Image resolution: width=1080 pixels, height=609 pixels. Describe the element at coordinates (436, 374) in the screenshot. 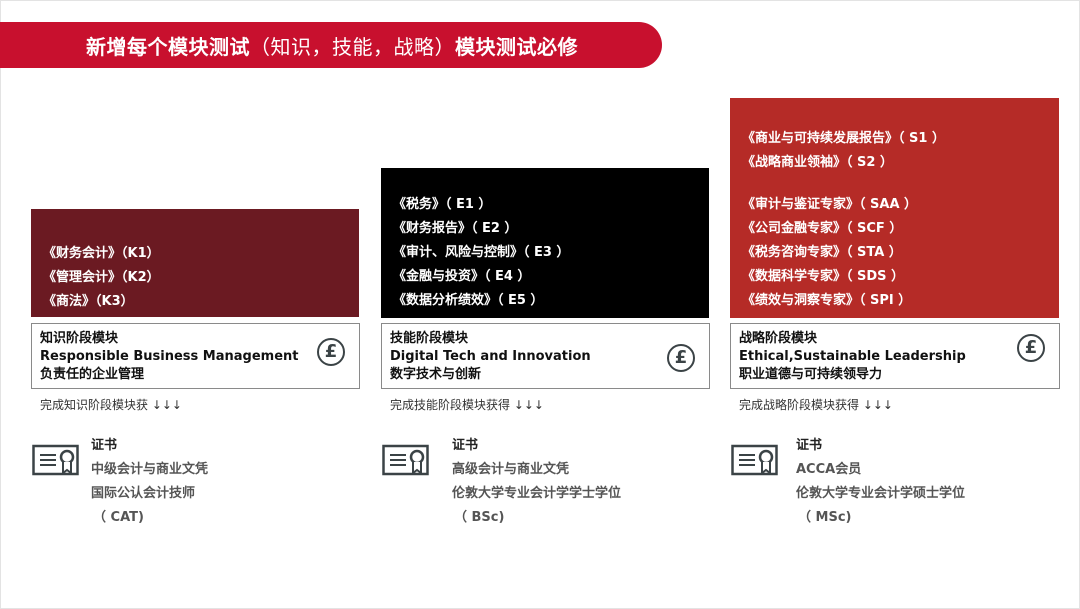

I see `stage-subtitle-cn: 数字技术与创新` at that location.